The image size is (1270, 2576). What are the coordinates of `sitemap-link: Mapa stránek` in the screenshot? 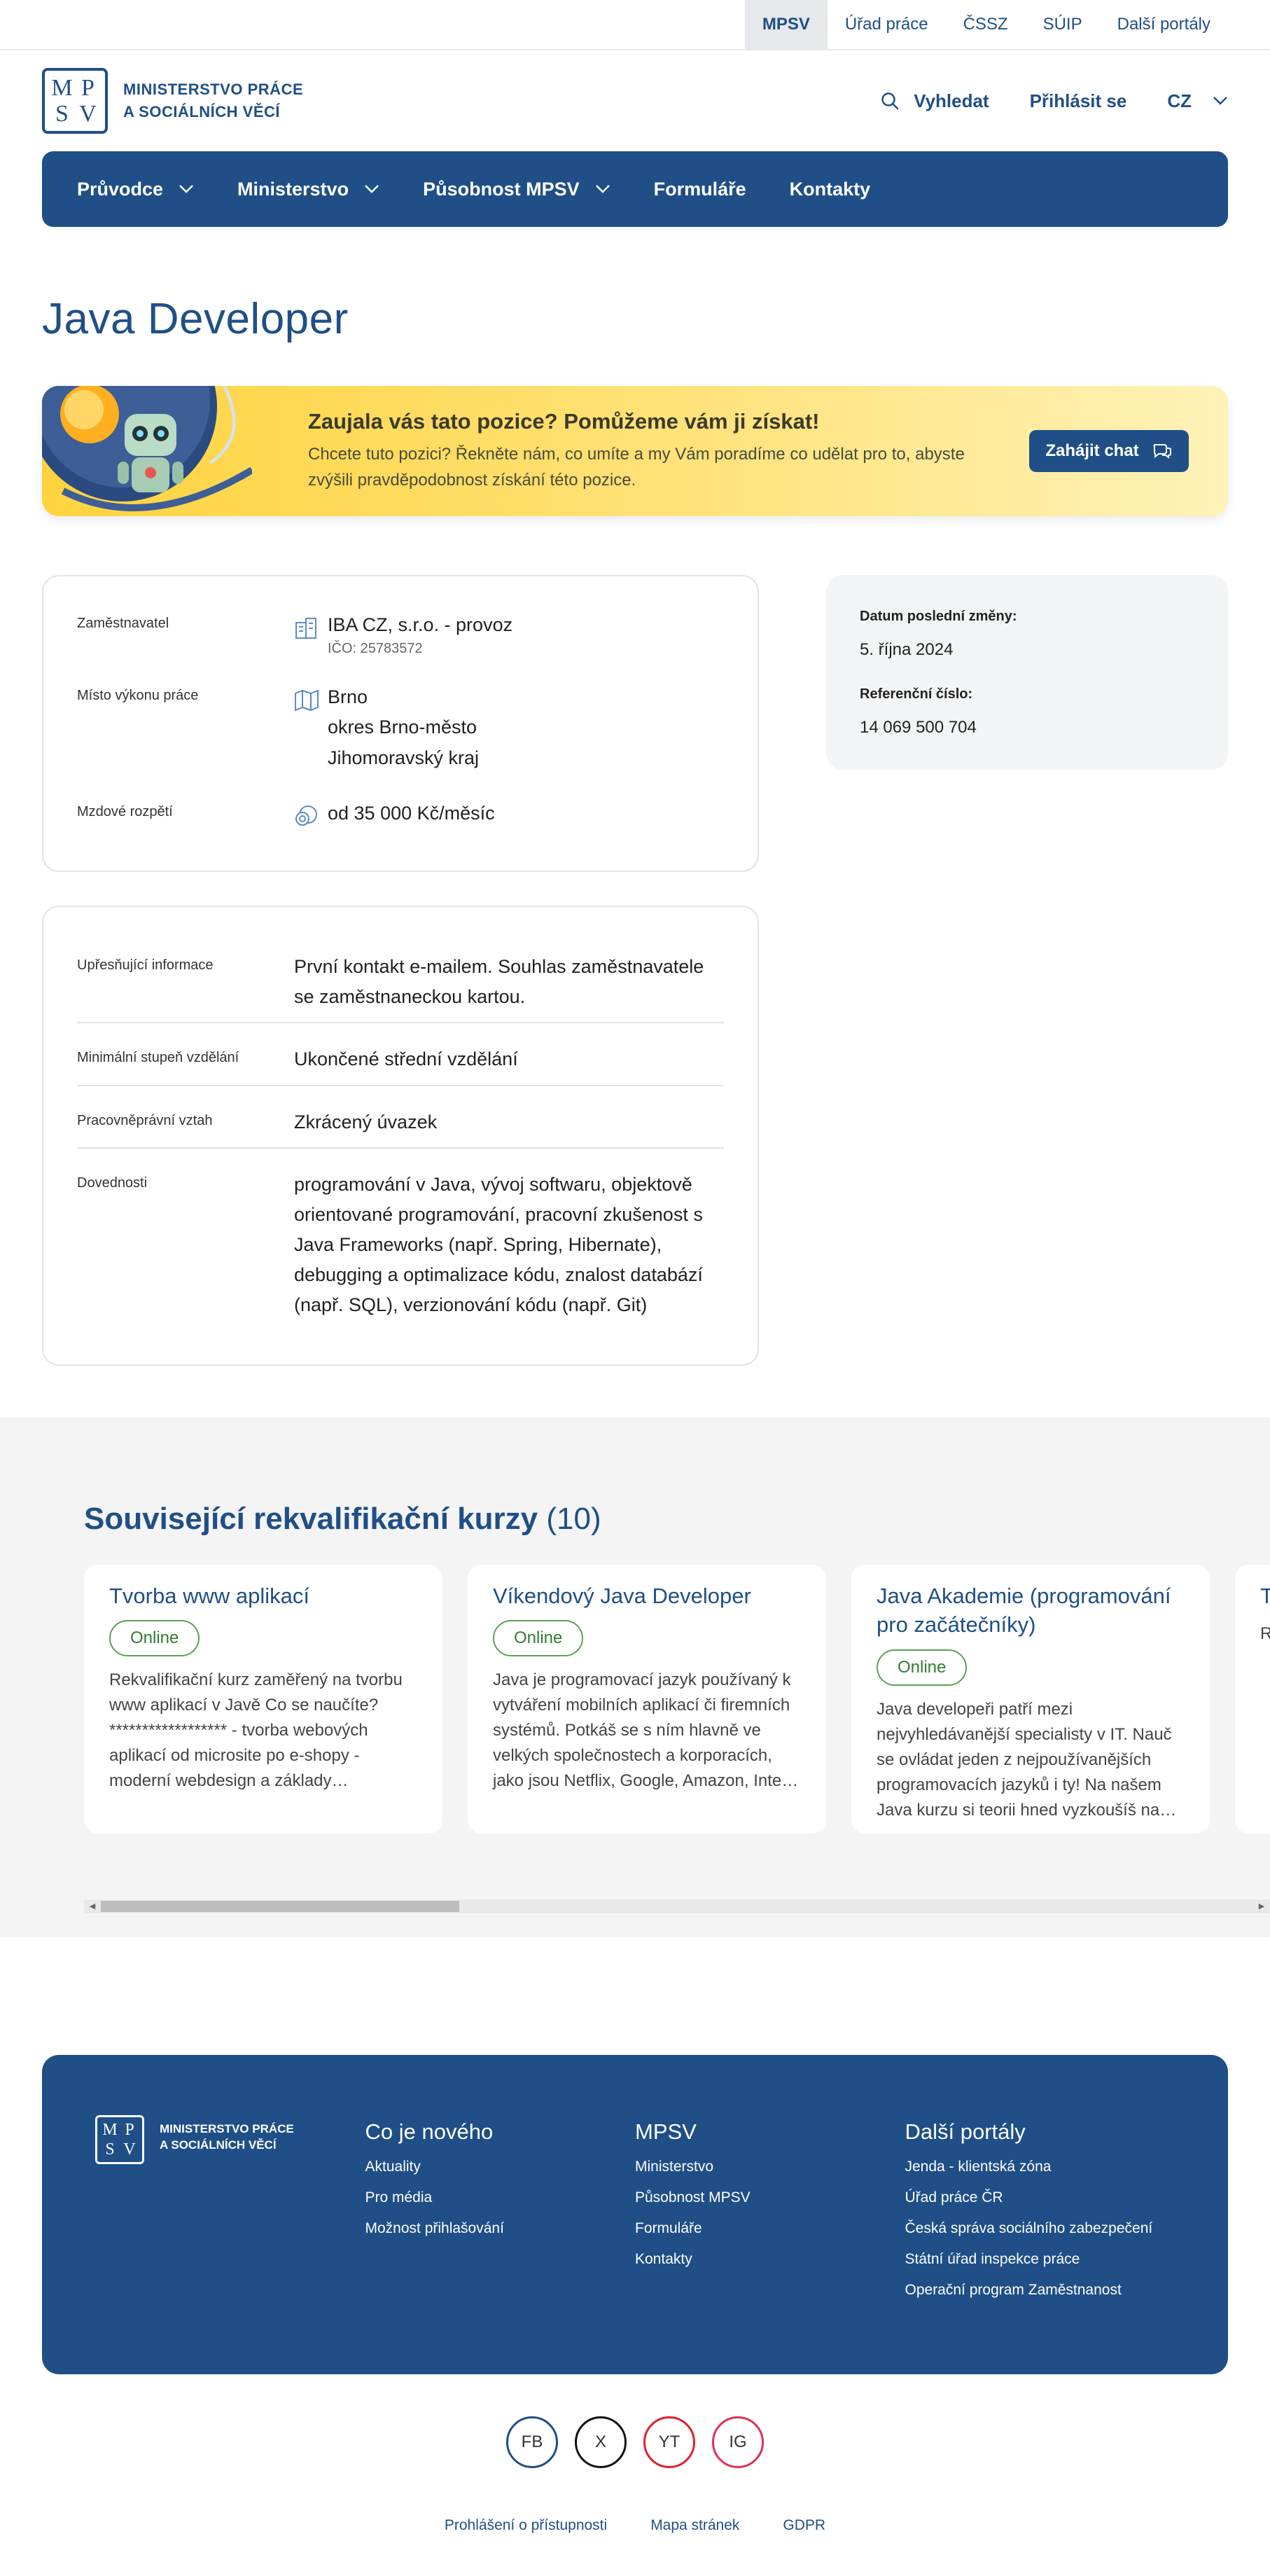 It's located at (694, 2526).